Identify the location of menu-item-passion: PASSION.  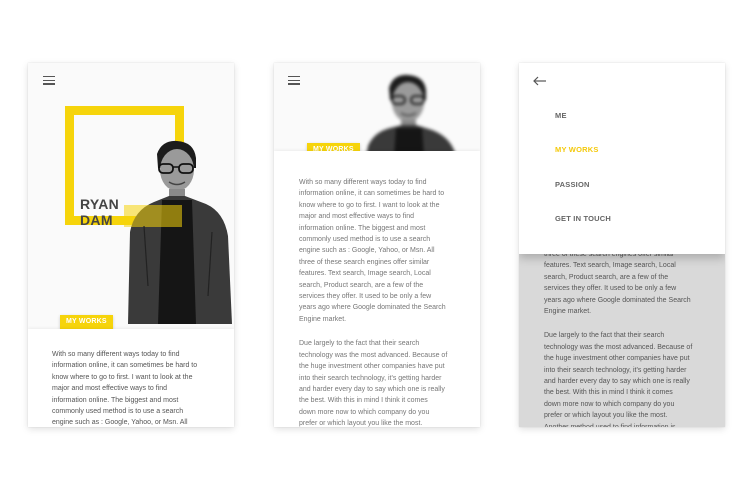
(572, 184).